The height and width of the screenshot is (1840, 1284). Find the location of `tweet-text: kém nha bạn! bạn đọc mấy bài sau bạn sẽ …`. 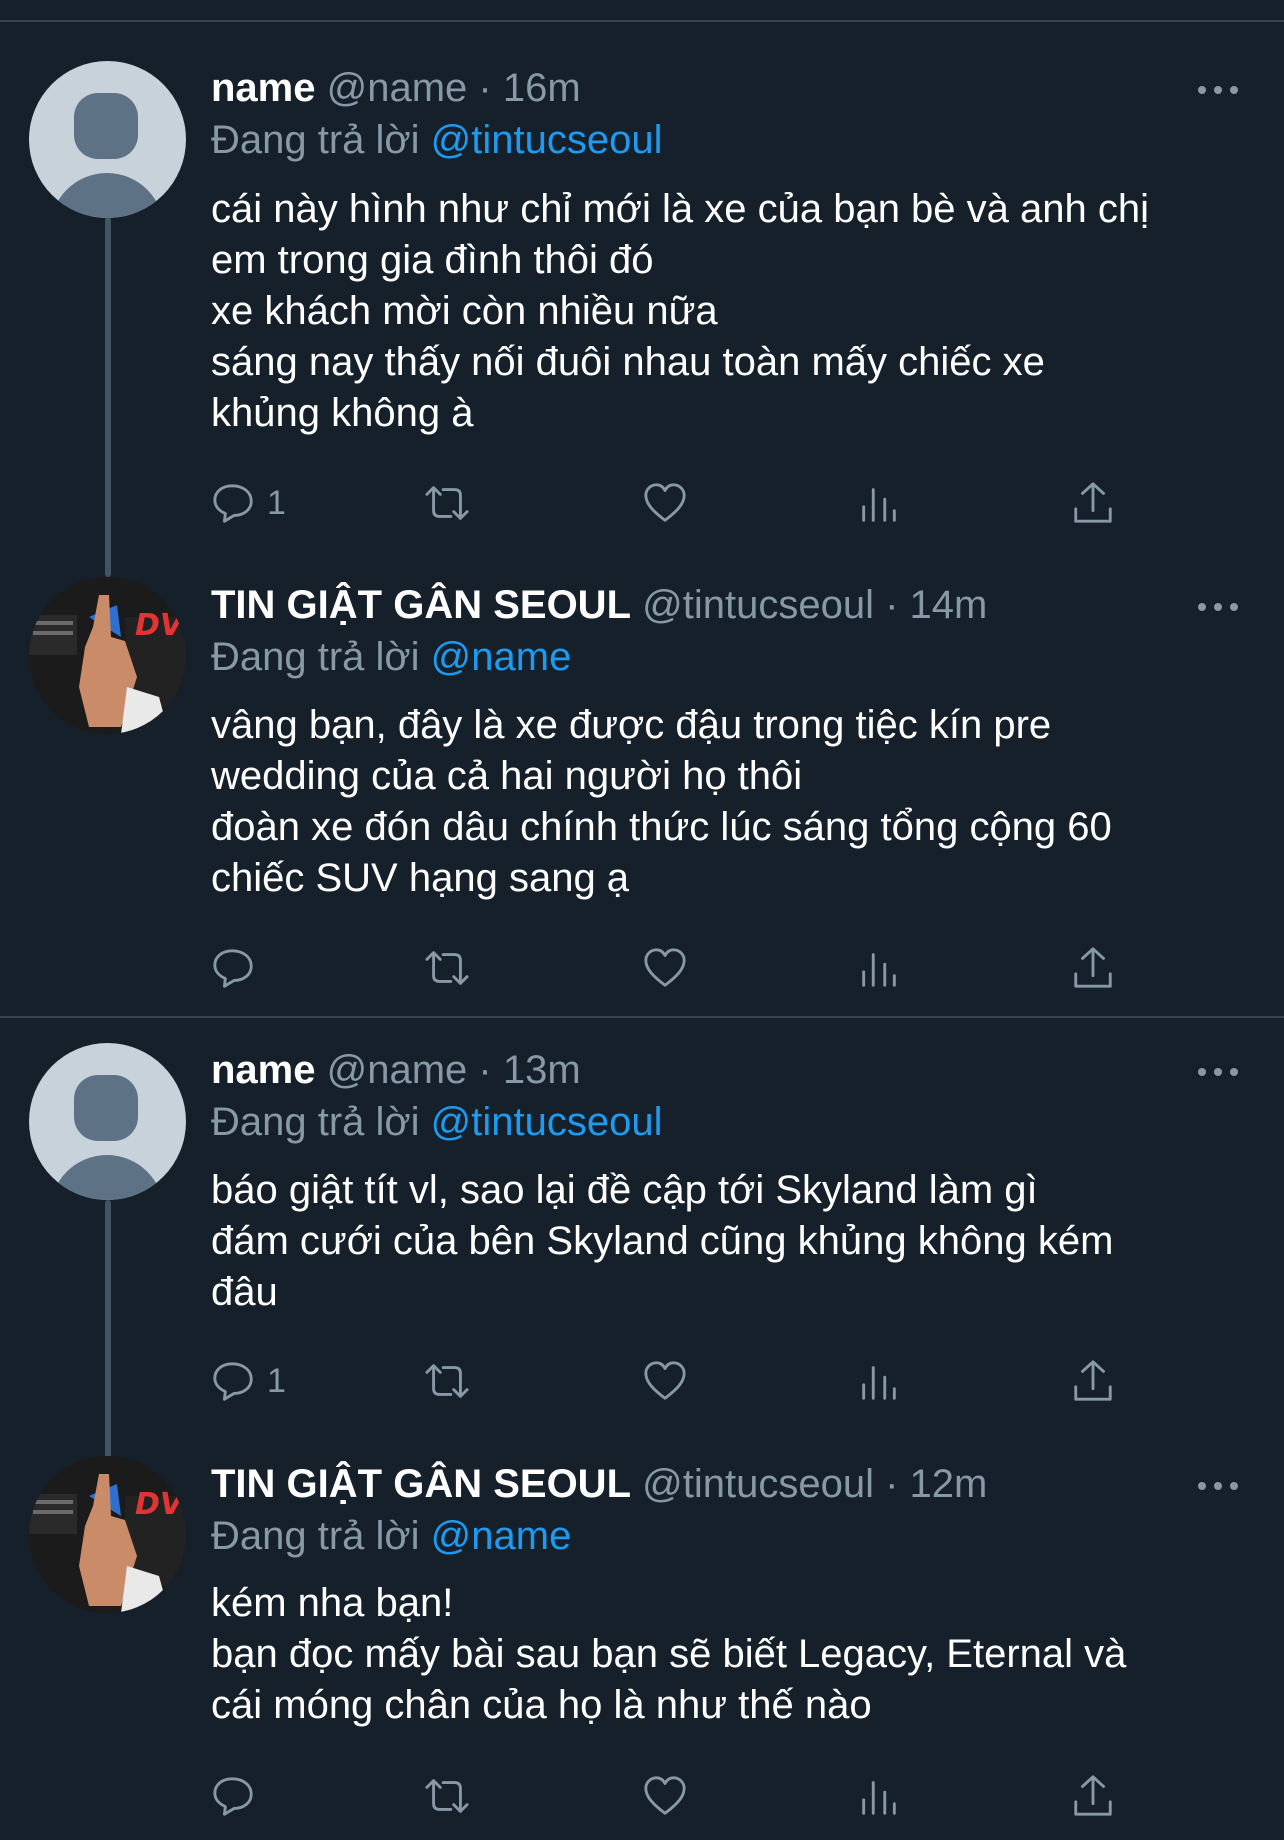

tweet-text: kém nha bạn! bạn đọc mấy bài sau bạn sẽ … is located at coordinates (731, 1654).